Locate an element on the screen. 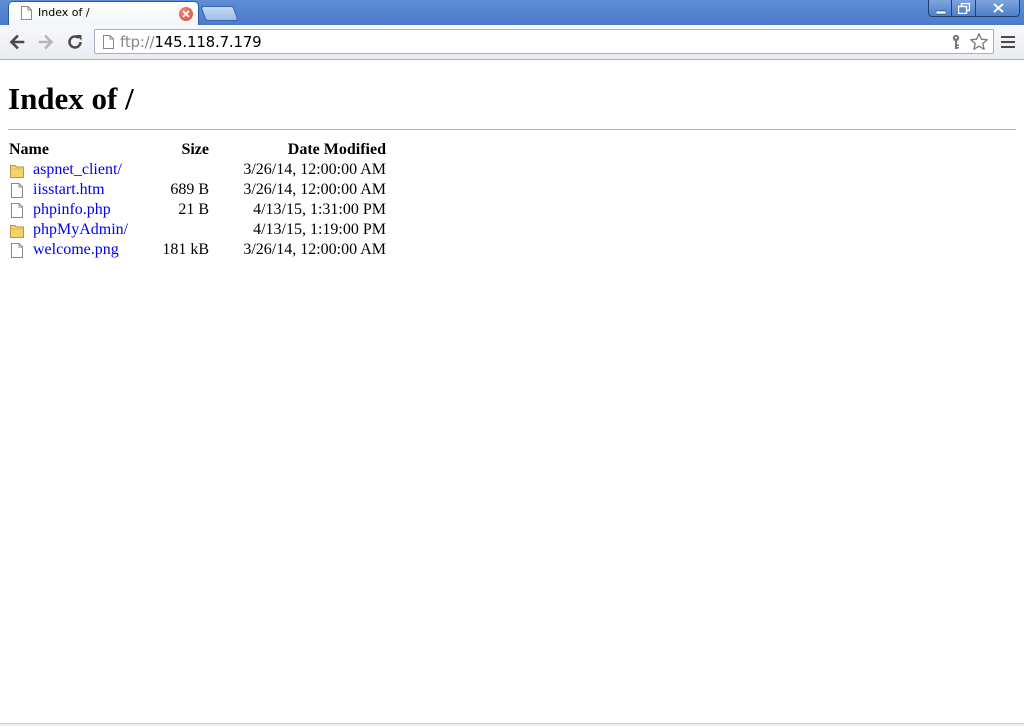 The height and width of the screenshot is (726, 1024). entry-link: aspnet_client/ is located at coordinates (77, 170).